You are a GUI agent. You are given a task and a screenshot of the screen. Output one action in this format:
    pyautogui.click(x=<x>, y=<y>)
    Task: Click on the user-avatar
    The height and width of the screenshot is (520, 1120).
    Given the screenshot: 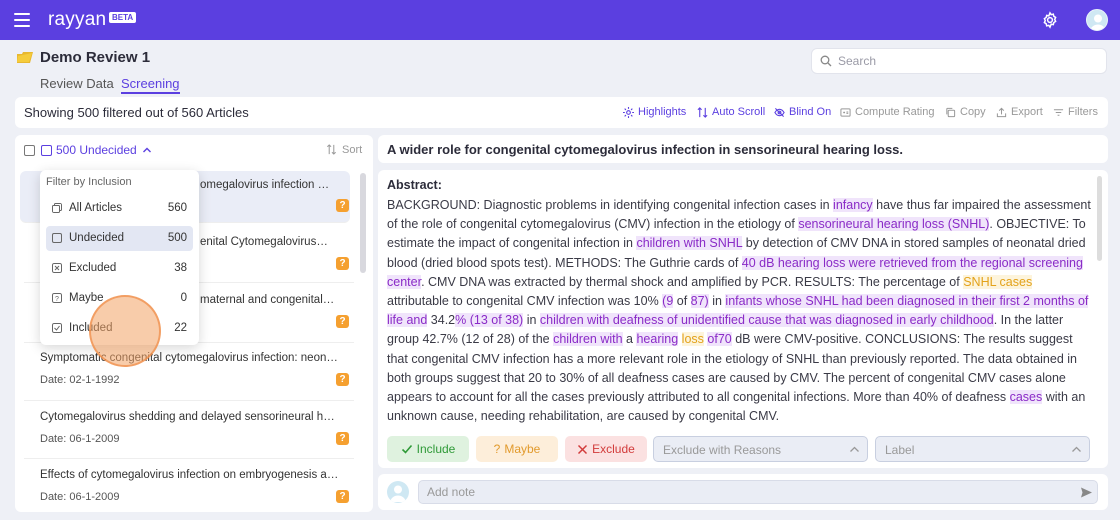 What is the action you would take?
    pyautogui.click(x=1097, y=20)
    